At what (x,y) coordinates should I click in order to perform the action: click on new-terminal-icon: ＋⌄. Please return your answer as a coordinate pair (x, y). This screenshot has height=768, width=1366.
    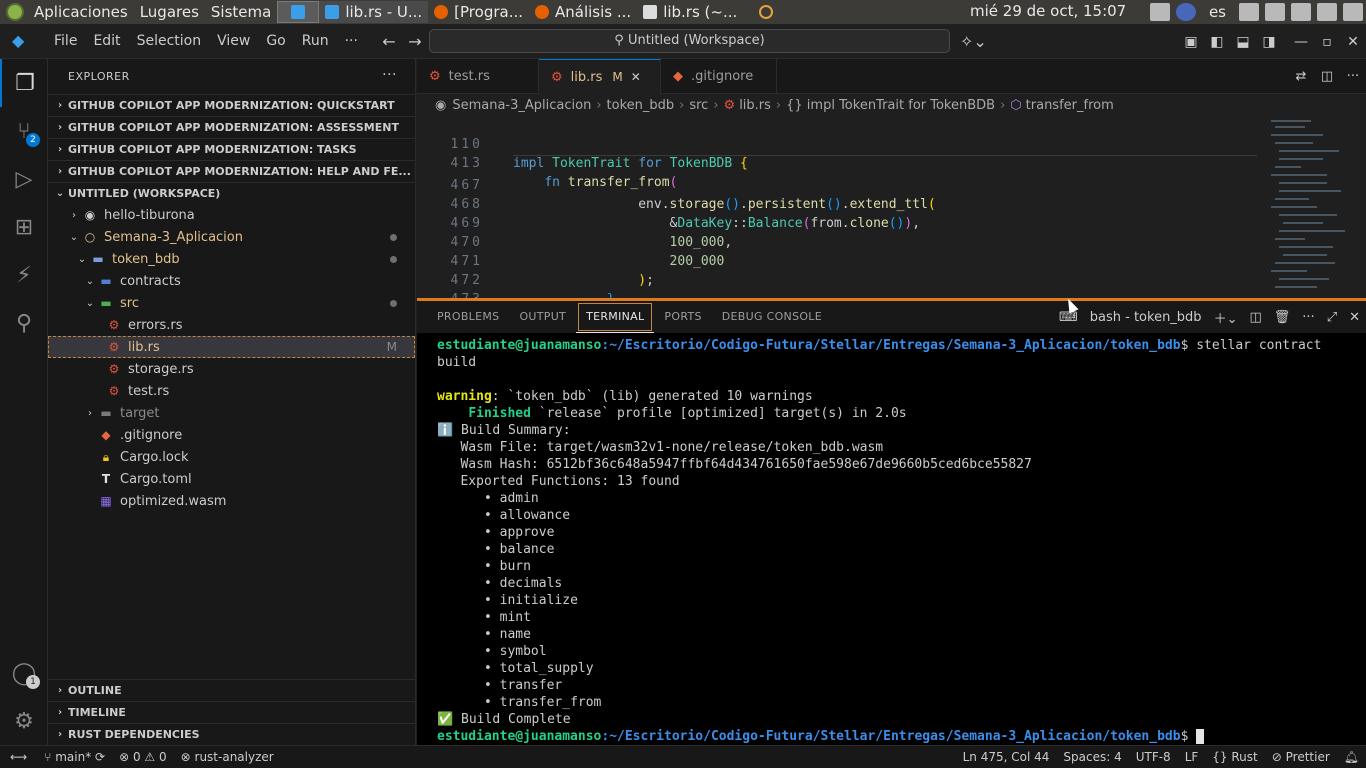
    Looking at the image, I should click on (1226, 317).